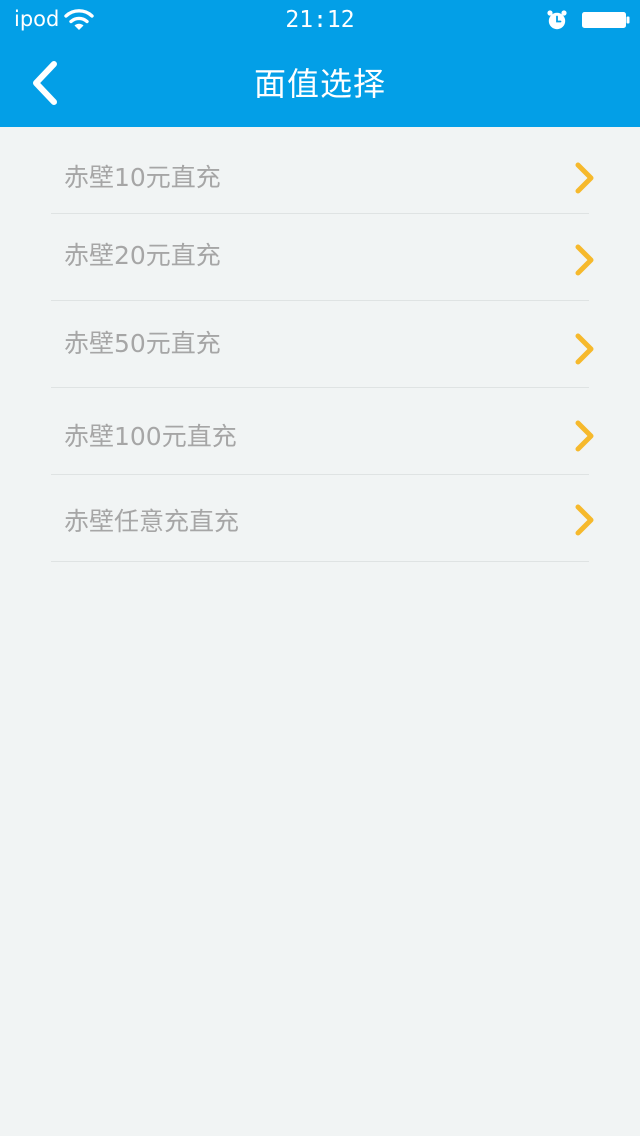 This screenshot has height=1136, width=640. Describe the element at coordinates (150, 436) in the screenshot. I see `option-label: 赤壁100元直充` at that location.